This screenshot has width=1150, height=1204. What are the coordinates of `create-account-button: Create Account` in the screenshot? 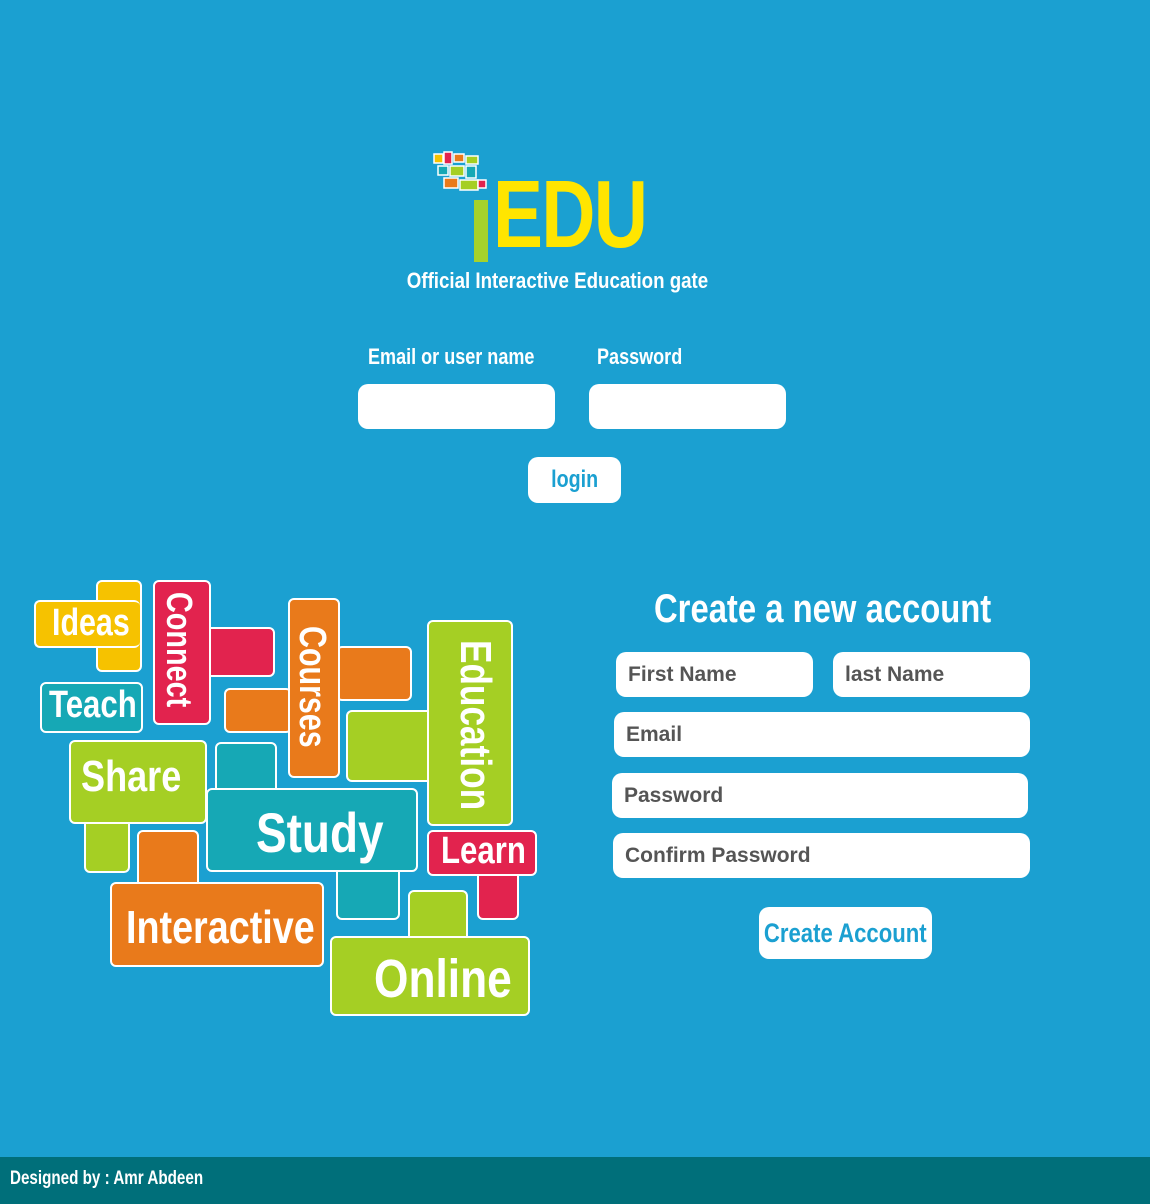 It's located at (845, 933).